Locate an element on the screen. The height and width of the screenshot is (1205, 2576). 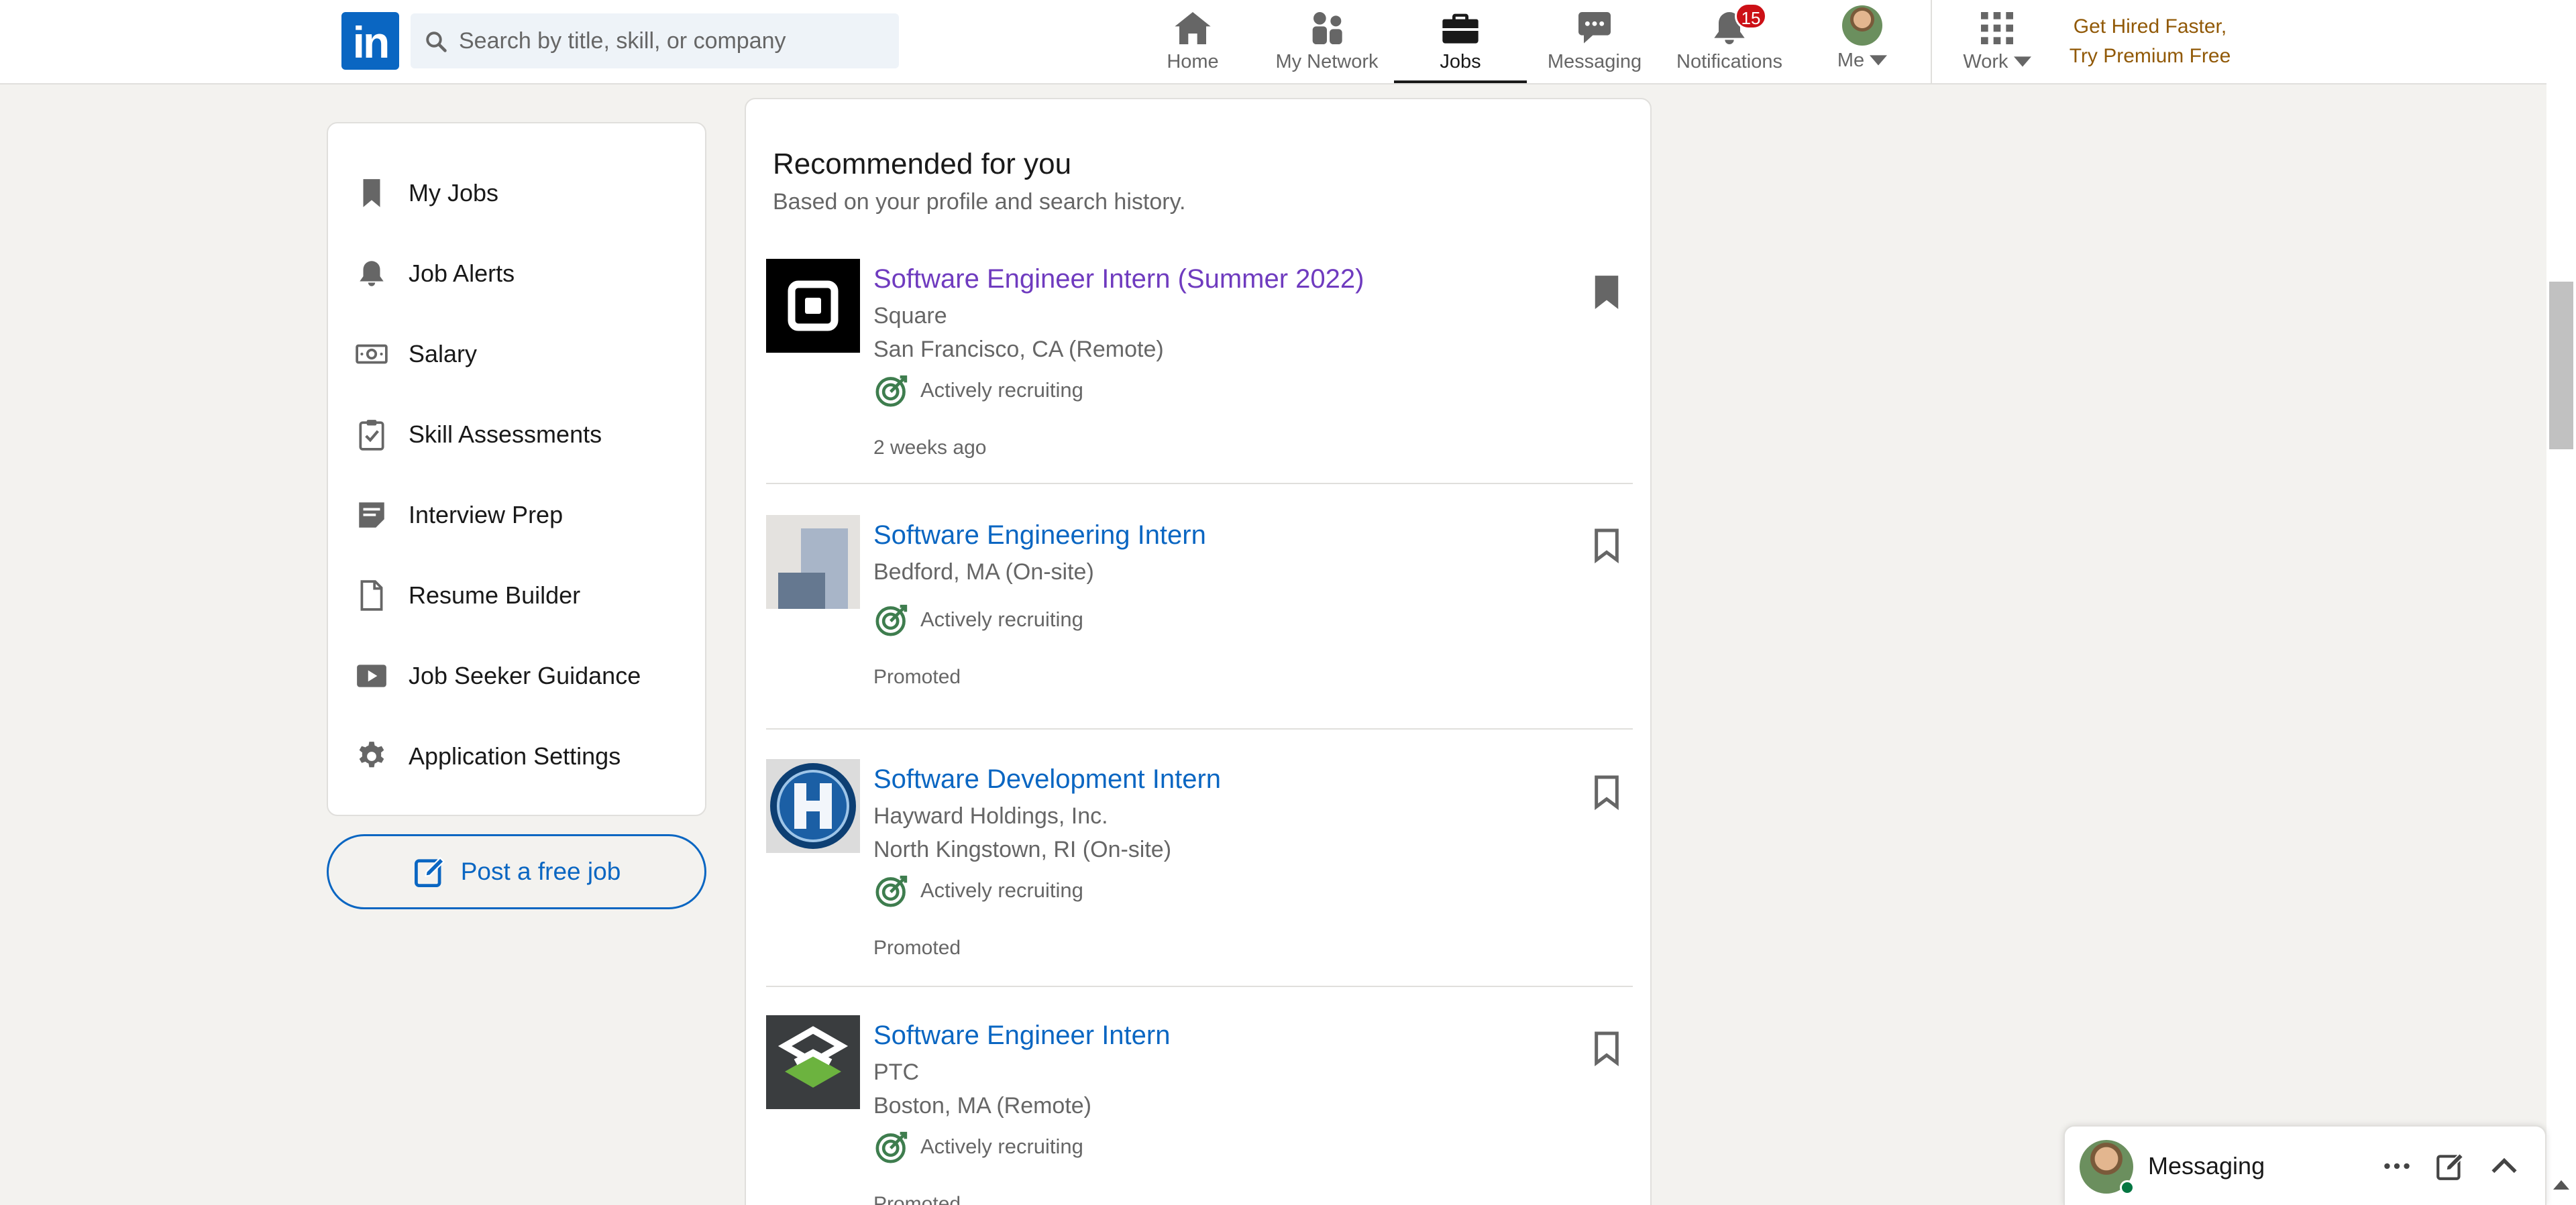
nav-me-text: Me is located at coordinates (1851, 61).